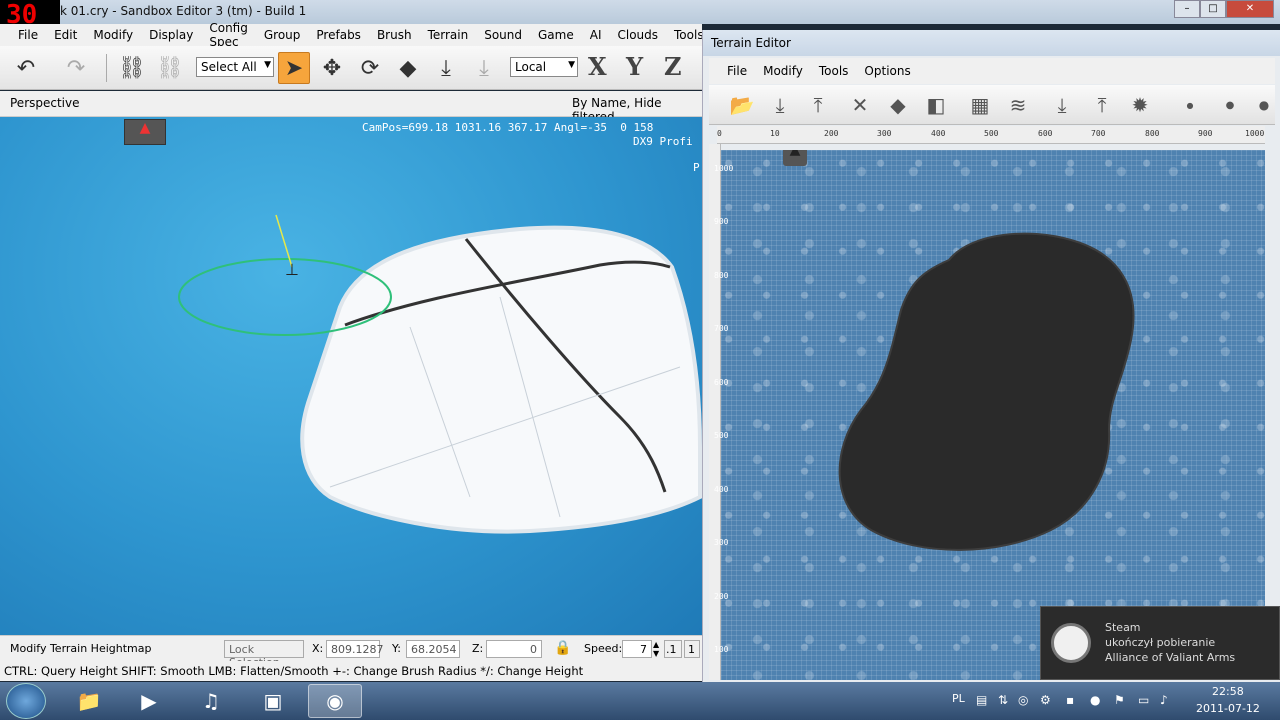 The height and width of the screenshot is (720, 1280). Describe the element at coordinates (783, 71) in the screenshot. I see `te-menu-modify: Modify` at that location.